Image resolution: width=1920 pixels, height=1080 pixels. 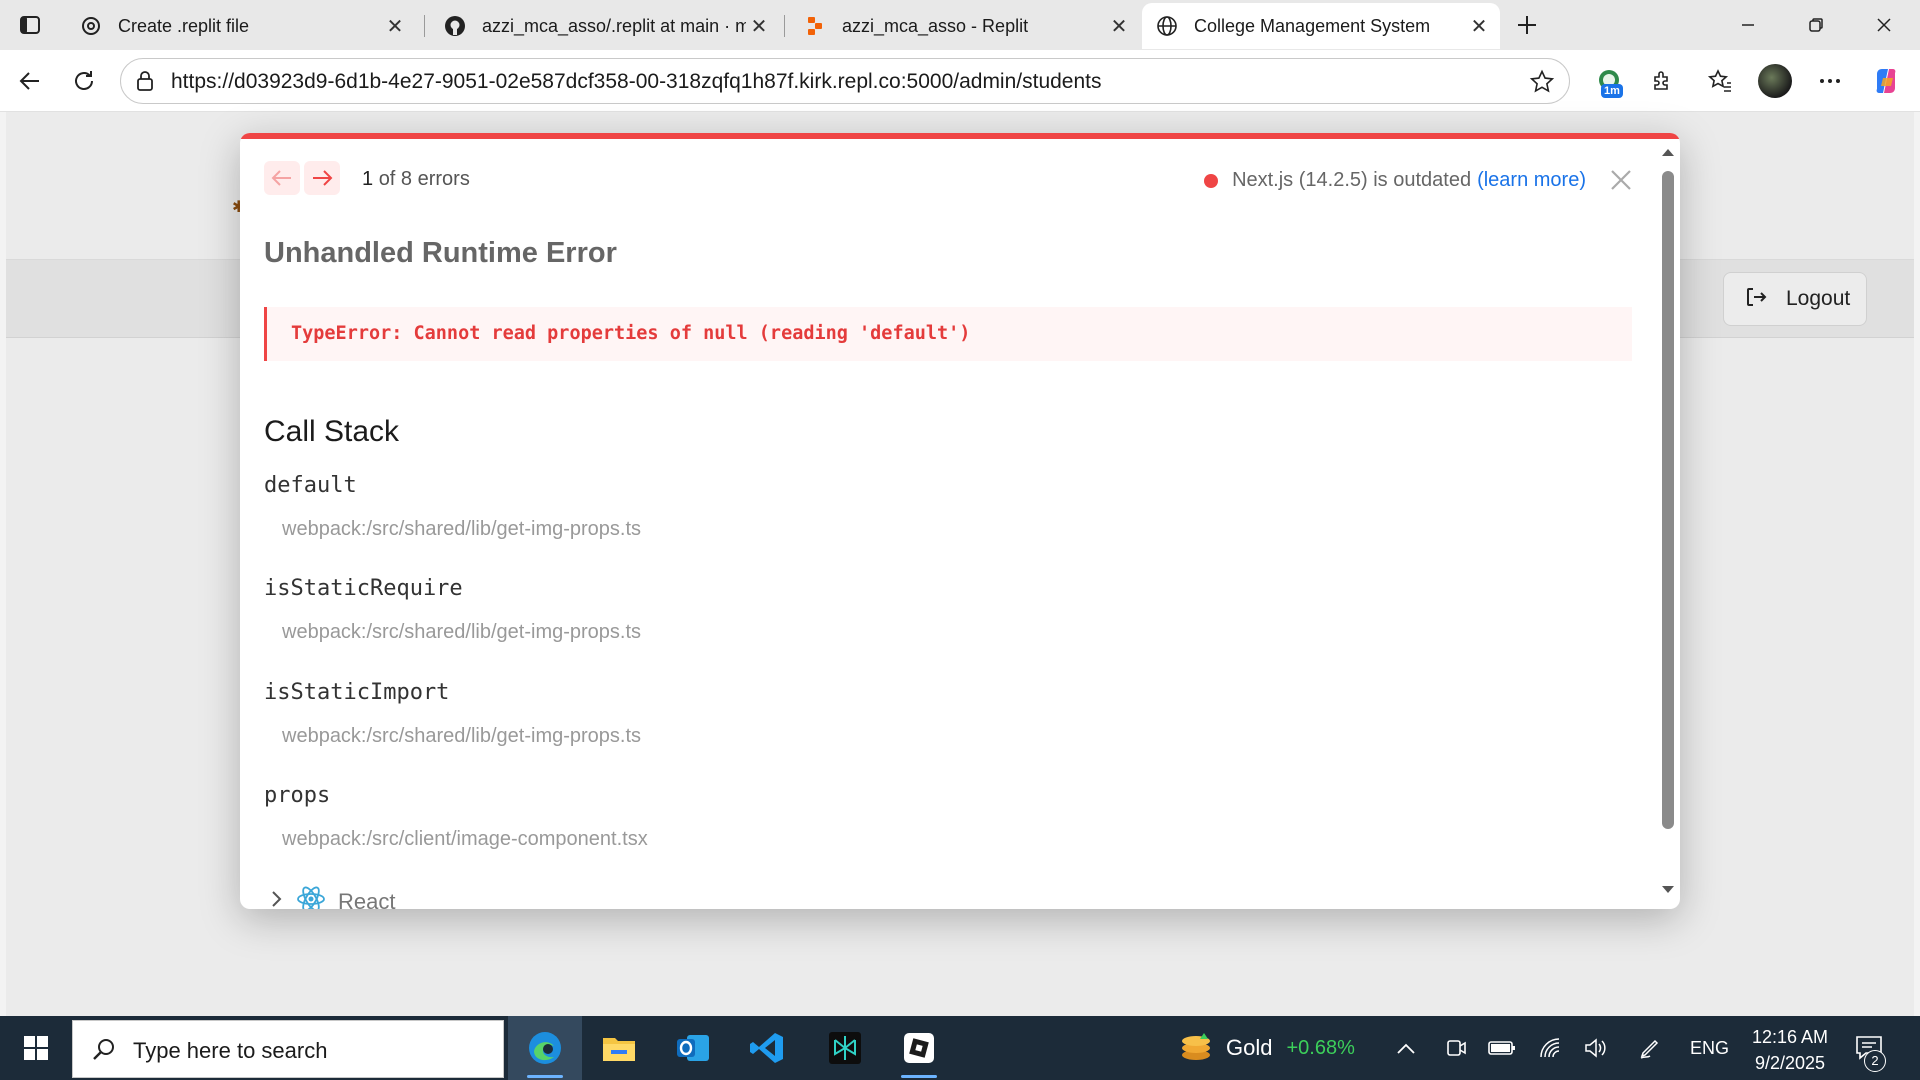 What do you see at coordinates (1196, 1048) in the screenshot?
I see `gold-coins-icon` at bounding box center [1196, 1048].